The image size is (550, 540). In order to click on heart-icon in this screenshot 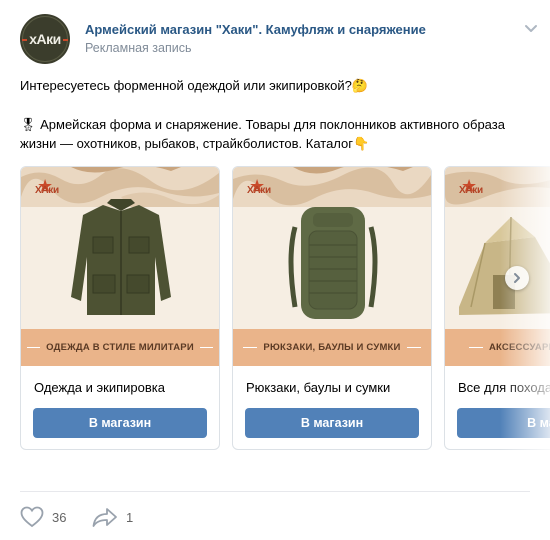, I will do `click(32, 517)`.